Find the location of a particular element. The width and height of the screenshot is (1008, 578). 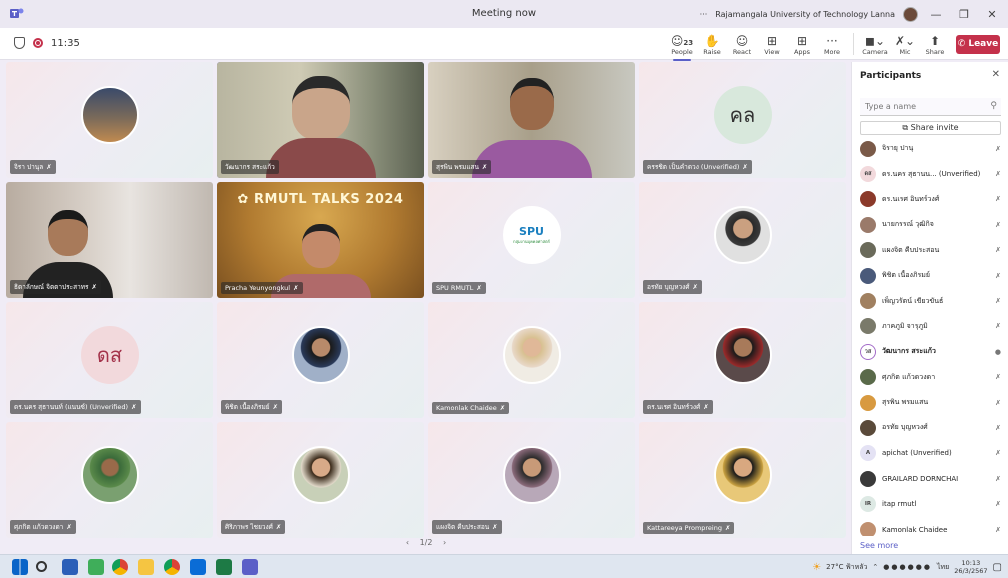

participant-list-item: ศุภกิต แก้วดวงดา ✗ is located at coordinates (930, 377).